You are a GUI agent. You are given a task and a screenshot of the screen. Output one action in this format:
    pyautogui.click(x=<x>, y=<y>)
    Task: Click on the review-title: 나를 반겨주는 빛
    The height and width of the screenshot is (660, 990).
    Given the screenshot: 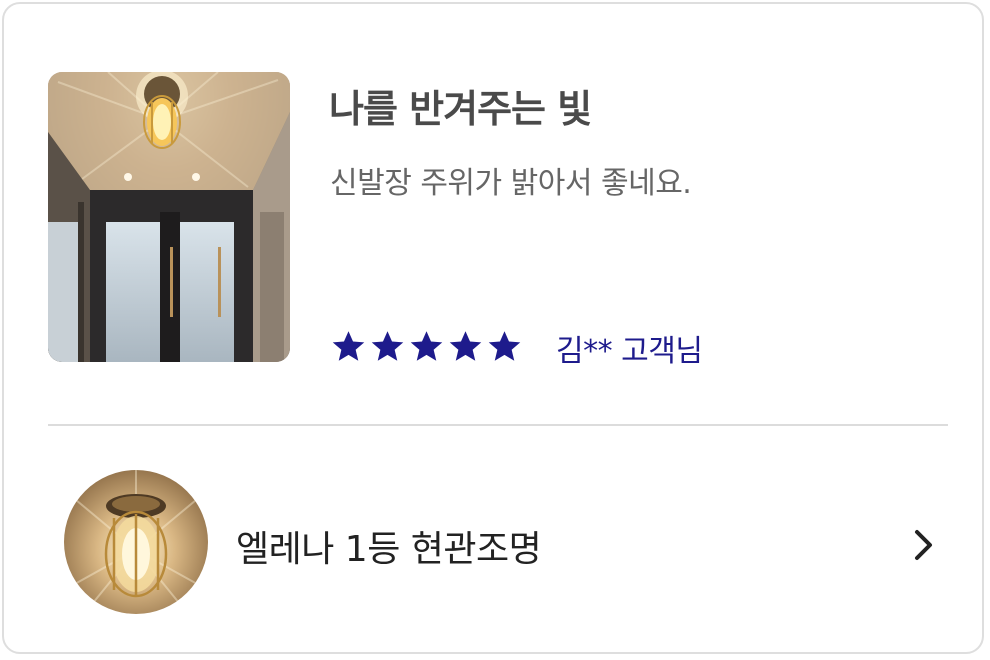 What is the action you would take?
    pyautogui.click(x=460, y=109)
    